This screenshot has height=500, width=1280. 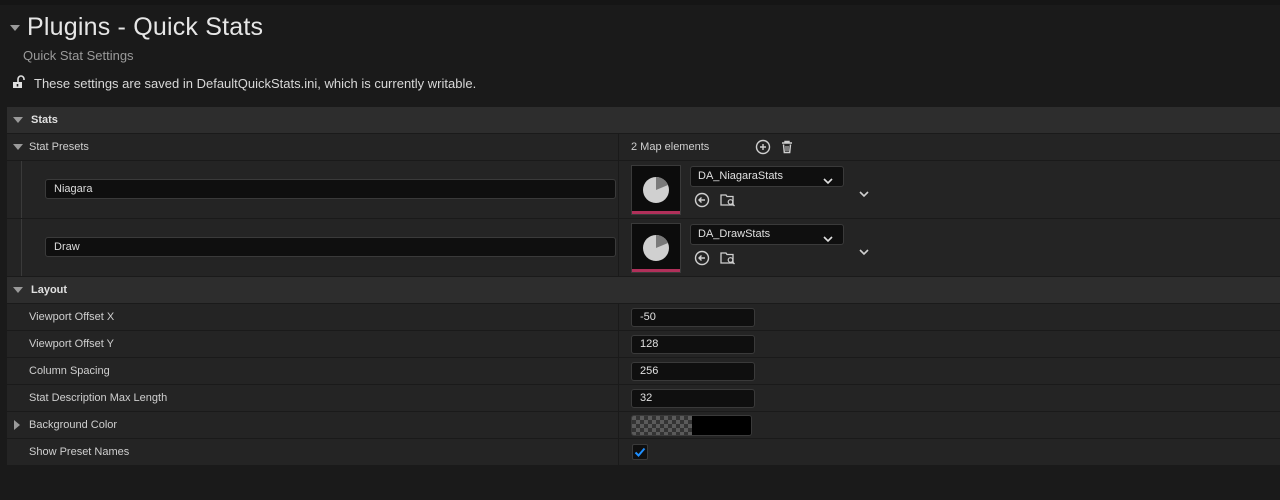 What do you see at coordinates (78, 55) in the screenshot?
I see `page-subtitle: Quick Stat Settings` at bounding box center [78, 55].